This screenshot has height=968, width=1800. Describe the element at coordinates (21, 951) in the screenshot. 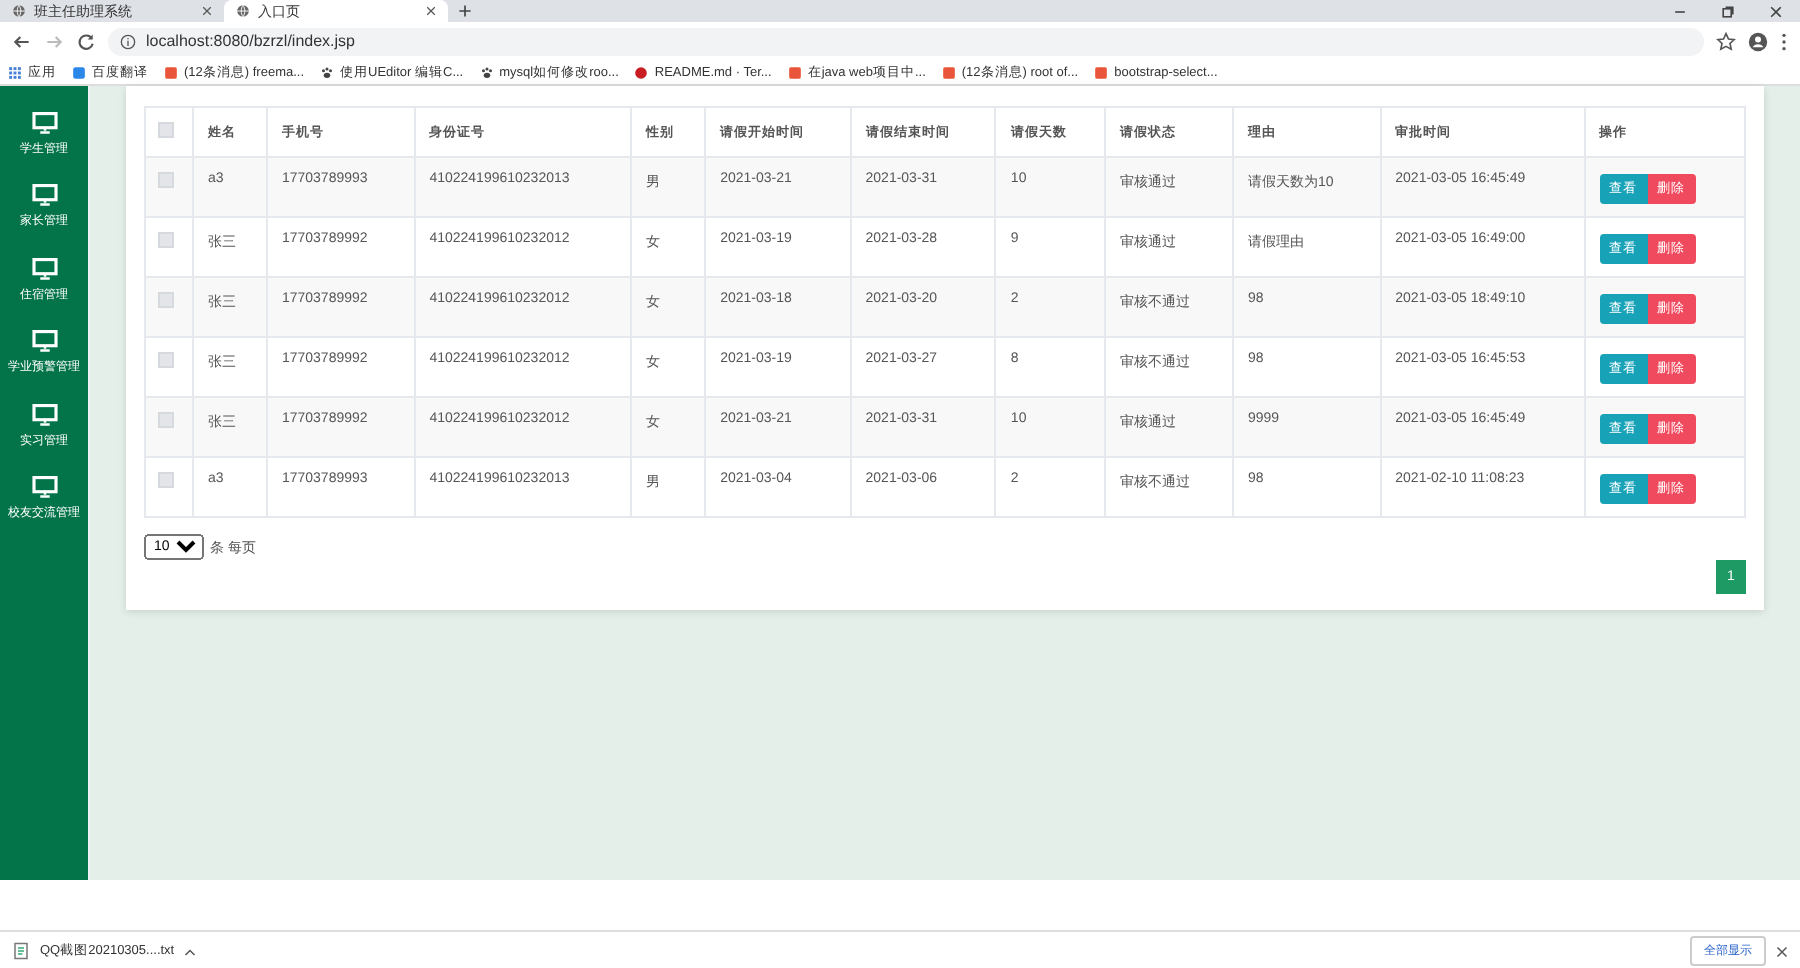

I see `file-icon` at that location.